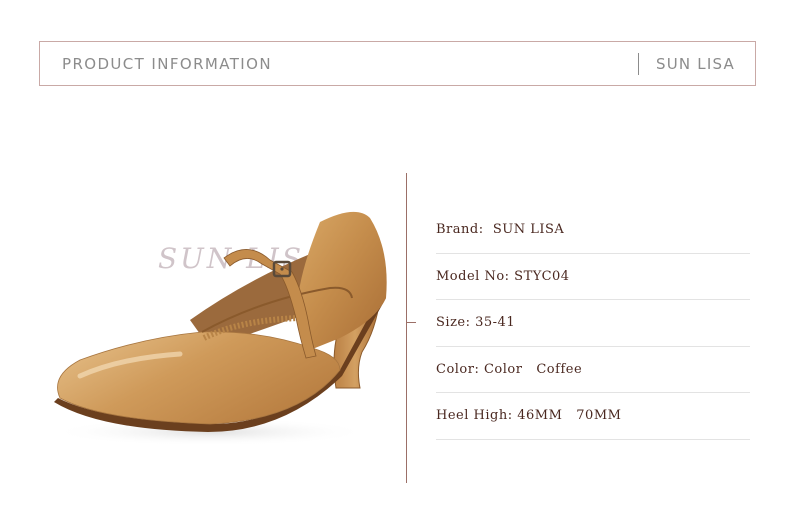 Image resolution: width=790 pixels, height=515 pixels. Describe the element at coordinates (593, 277) in the screenshot. I see `spec-model: Model No: STYC04` at that location.